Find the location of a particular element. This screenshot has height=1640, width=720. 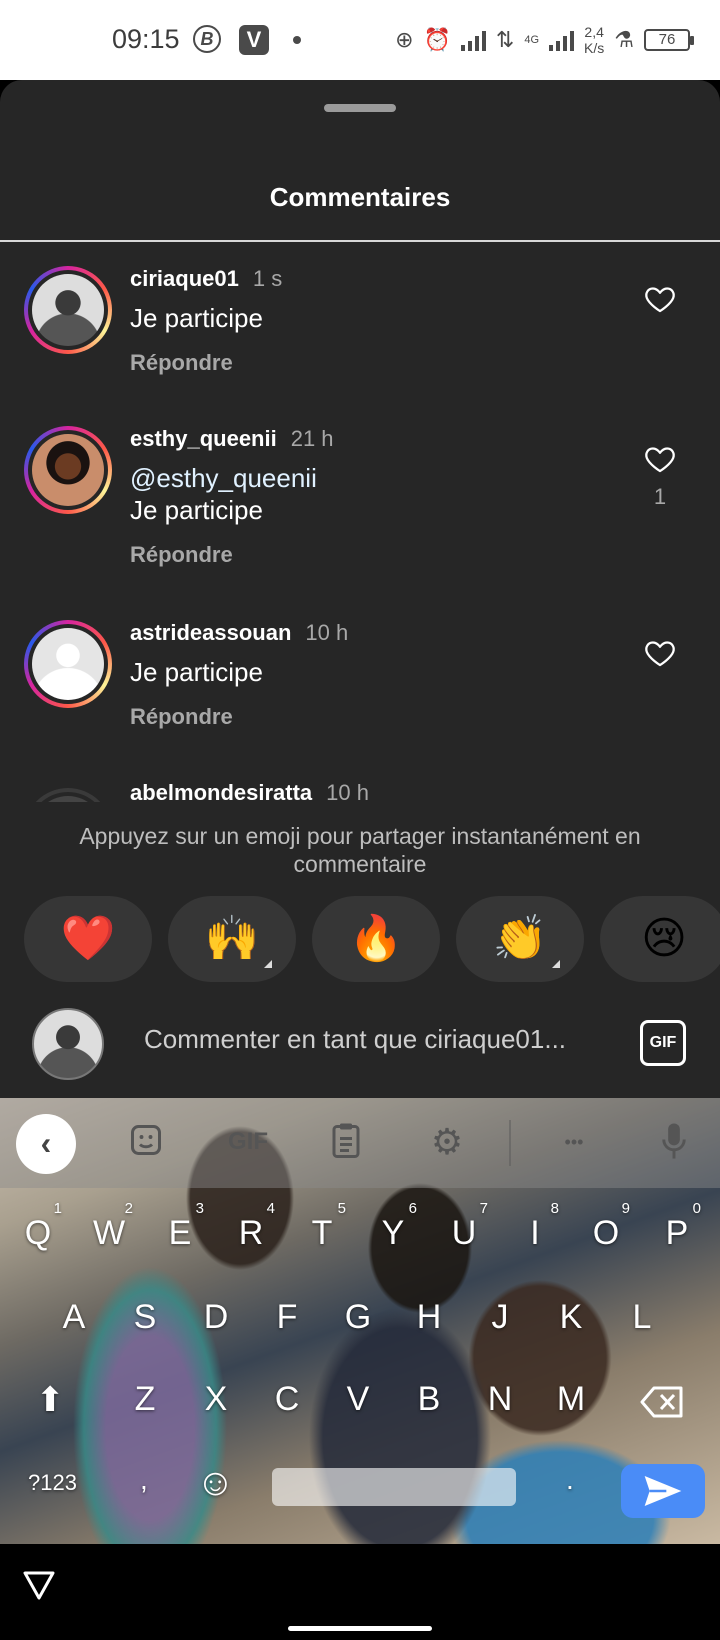

key-v: V is located at coordinates (358, 1399).